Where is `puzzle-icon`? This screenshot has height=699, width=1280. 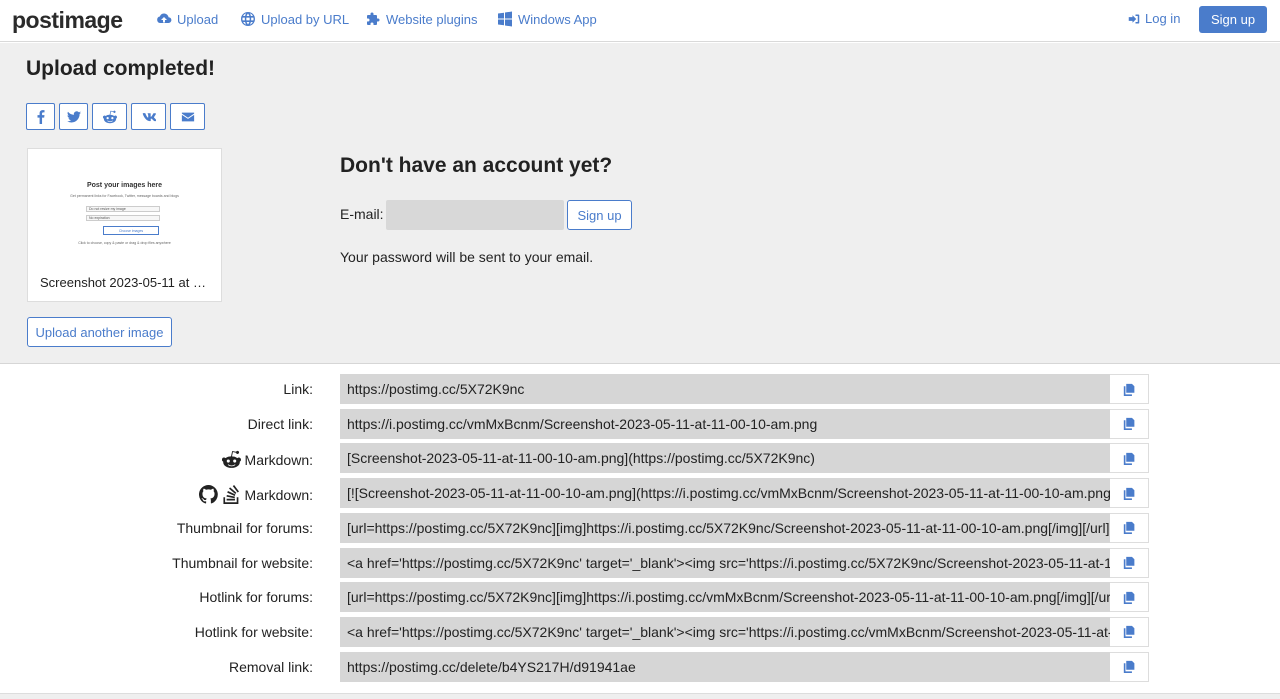
puzzle-icon is located at coordinates (373, 18).